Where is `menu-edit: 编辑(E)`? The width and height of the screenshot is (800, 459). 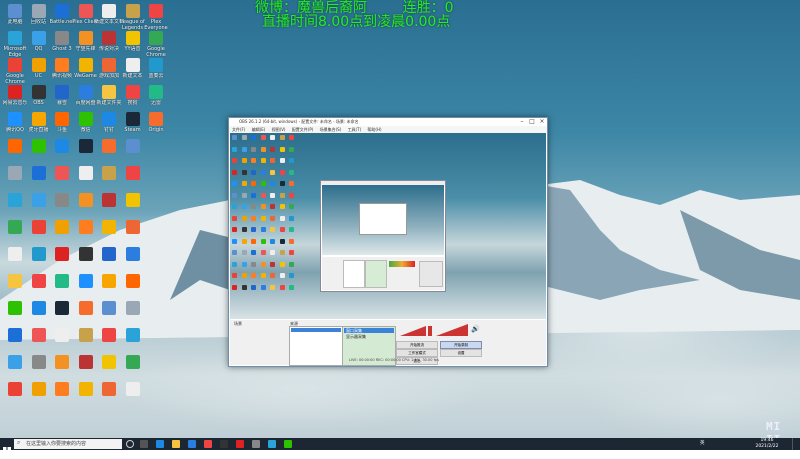 menu-edit: 编辑(E) is located at coordinates (259, 129).